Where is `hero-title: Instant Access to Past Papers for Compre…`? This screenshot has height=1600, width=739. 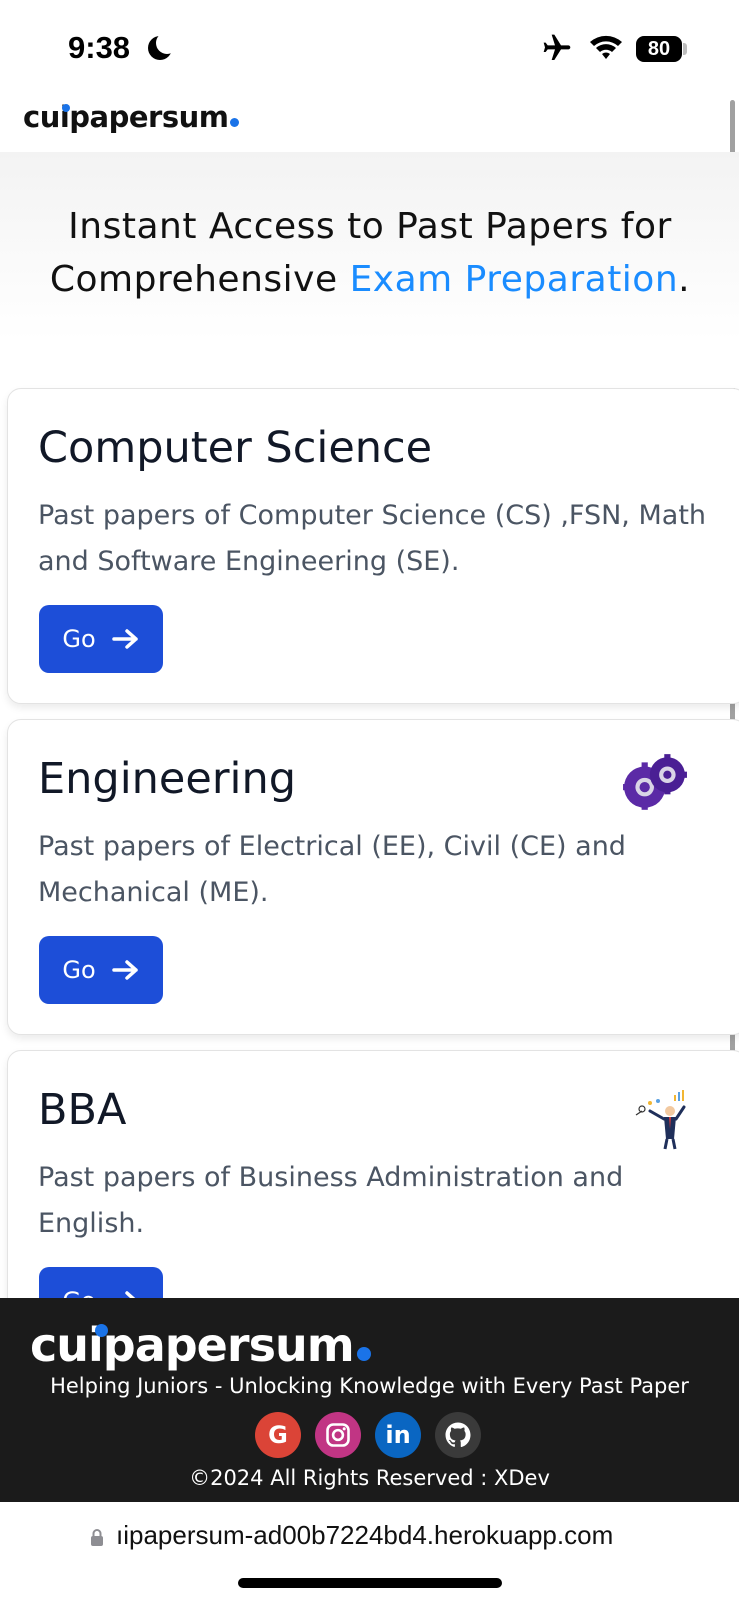 hero-title: Instant Access to Past Papers for Compre… is located at coordinates (370, 253).